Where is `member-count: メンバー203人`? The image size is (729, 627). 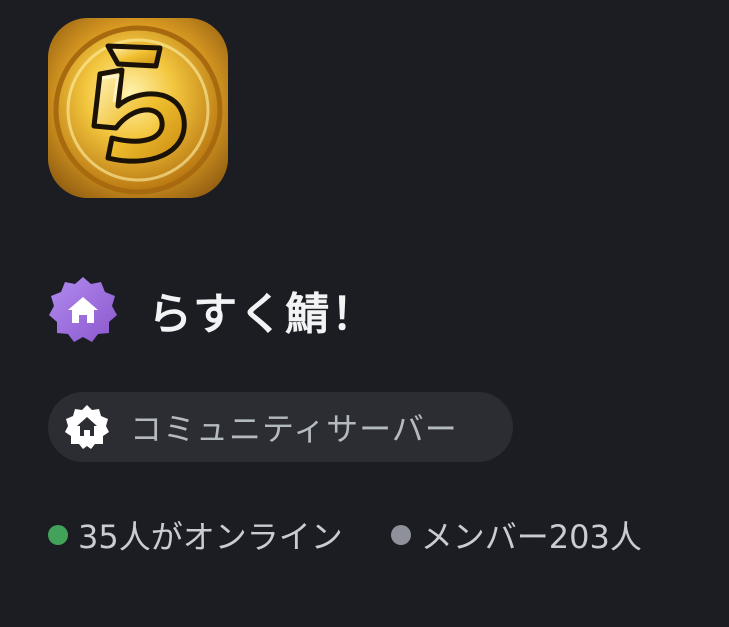
member-count: メンバー203人 is located at coordinates (516, 535).